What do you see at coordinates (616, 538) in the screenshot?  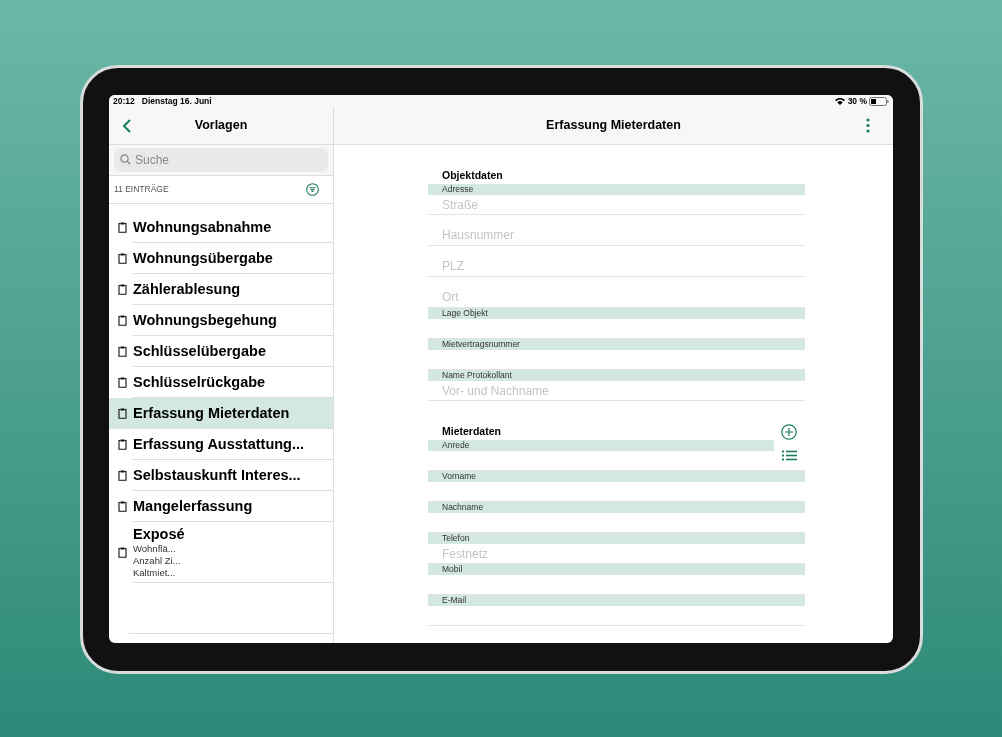 I see `field-label: Telefon` at bounding box center [616, 538].